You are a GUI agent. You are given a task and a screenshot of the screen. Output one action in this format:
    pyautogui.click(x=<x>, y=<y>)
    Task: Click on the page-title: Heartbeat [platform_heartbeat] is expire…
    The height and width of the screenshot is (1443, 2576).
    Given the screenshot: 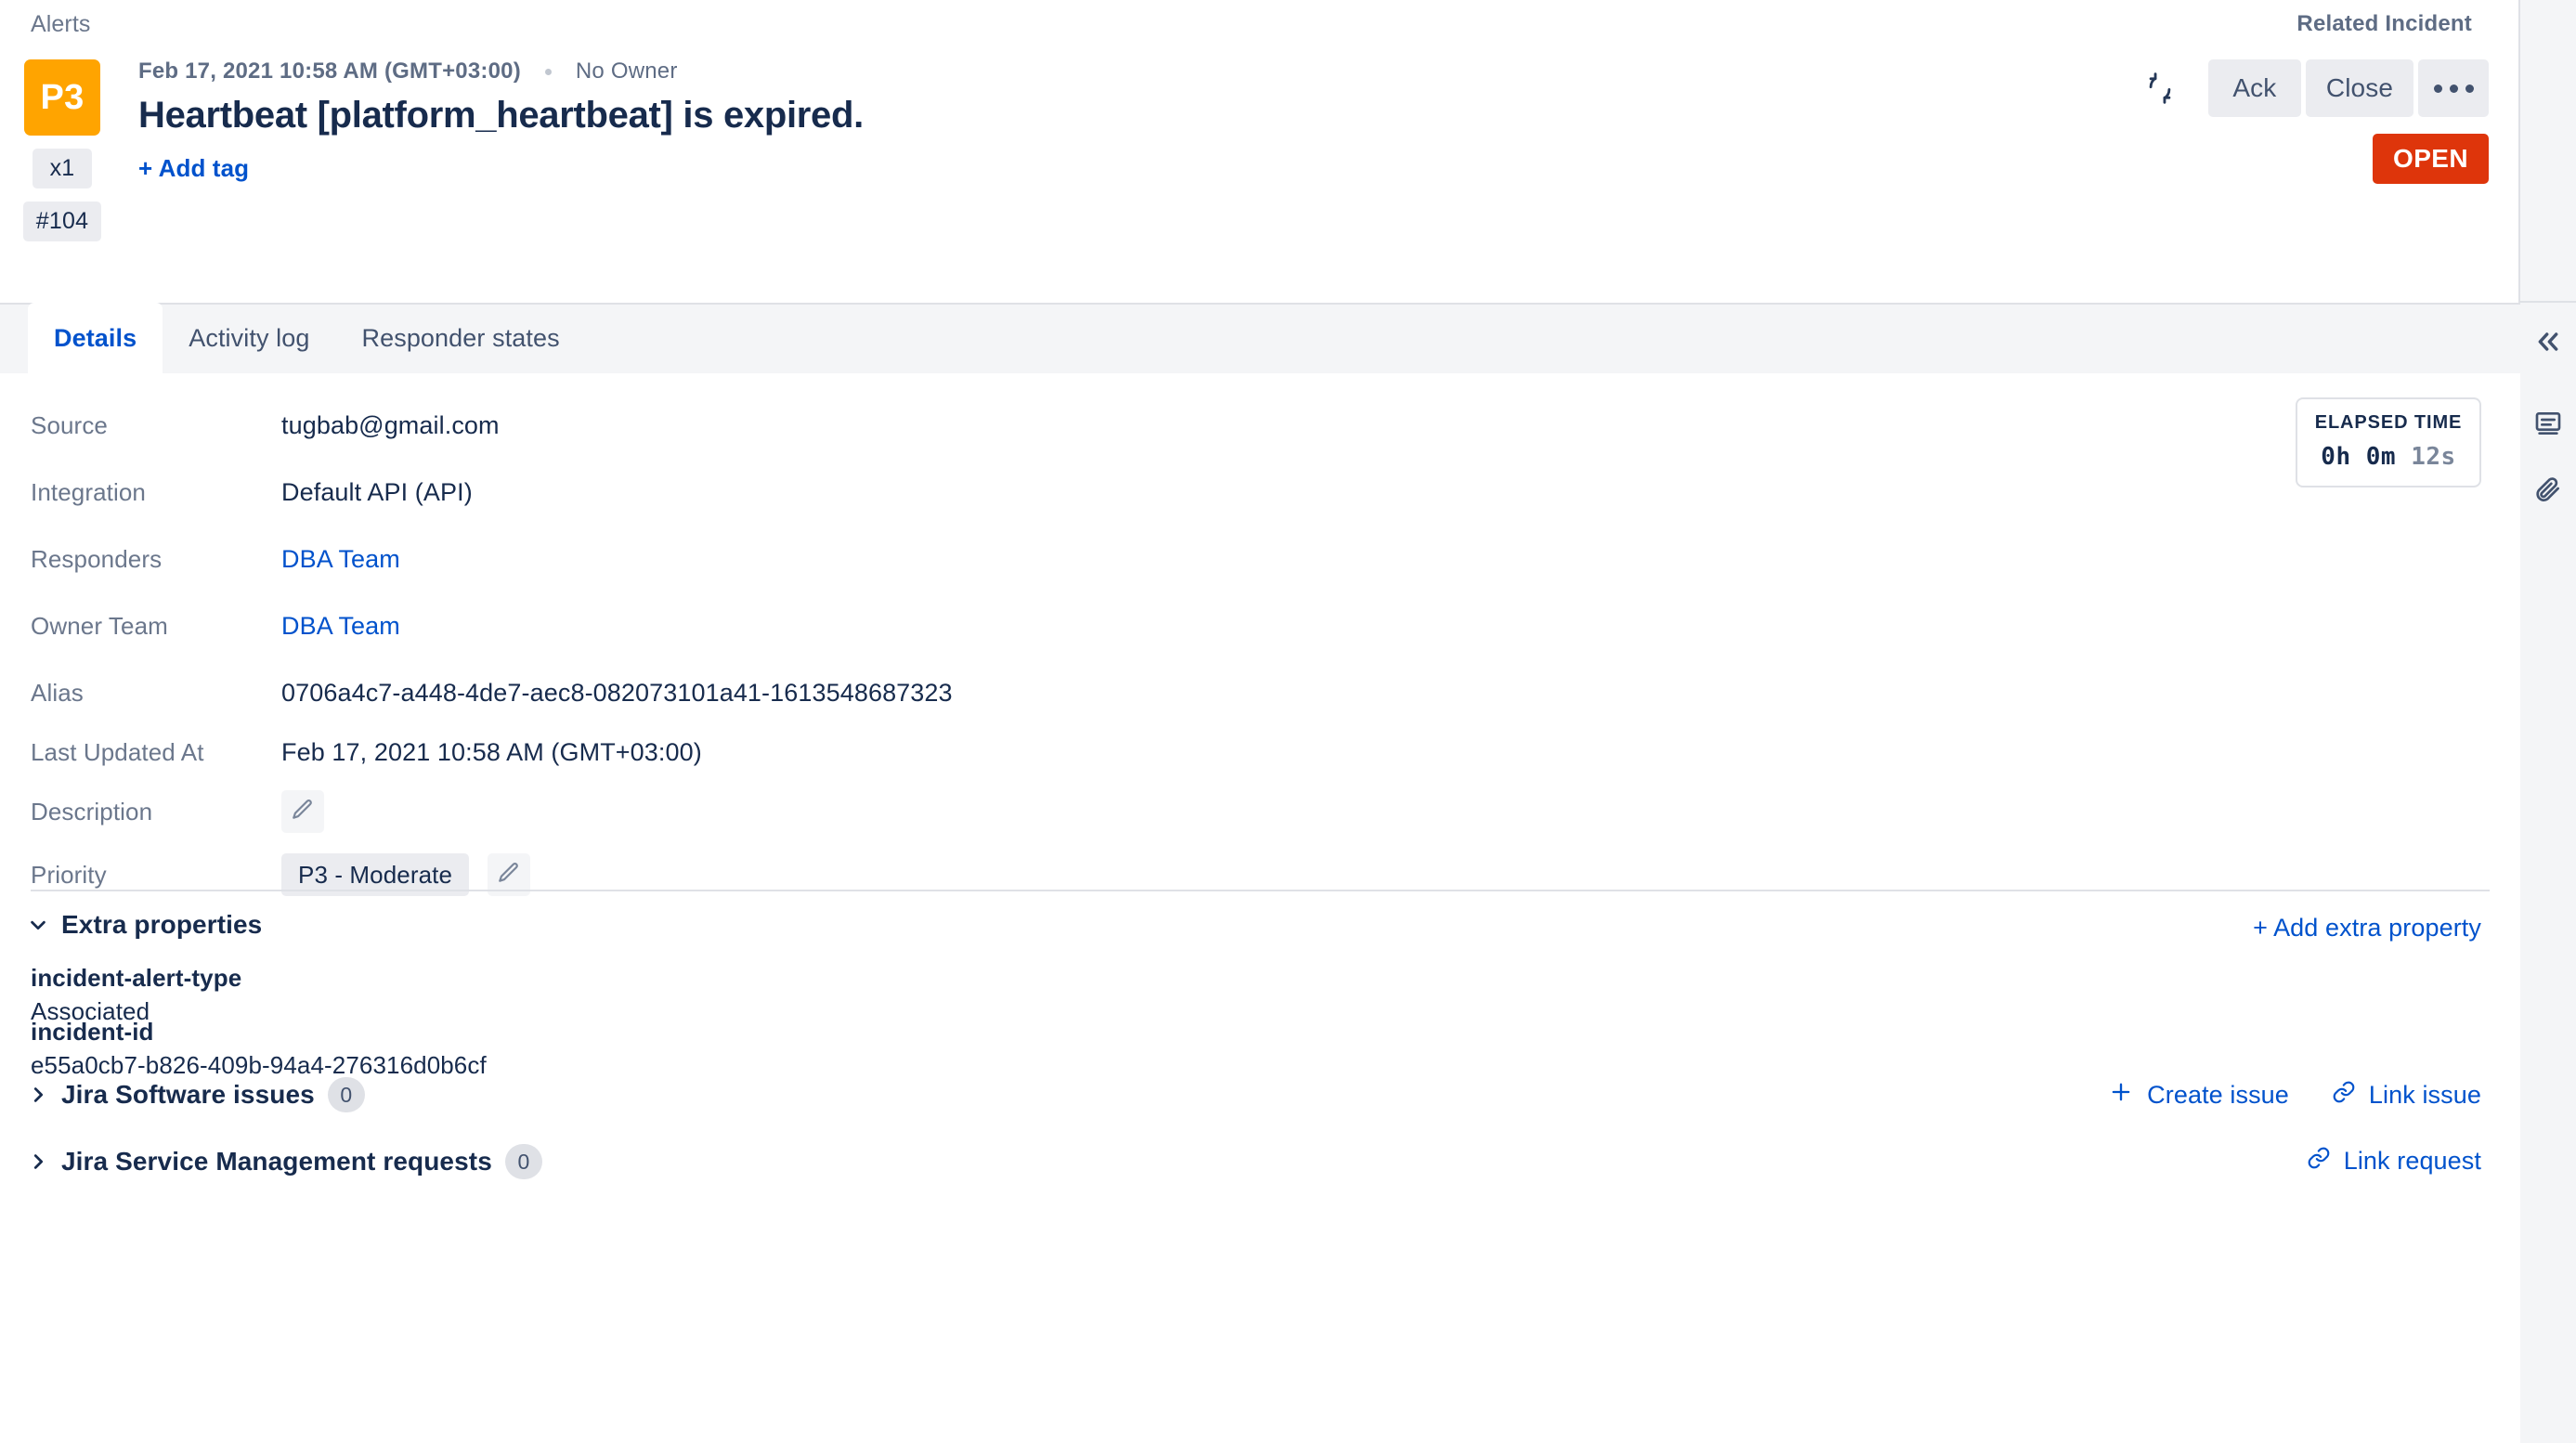 What is the action you would take?
    pyautogui.click(x=501, y=115)
    